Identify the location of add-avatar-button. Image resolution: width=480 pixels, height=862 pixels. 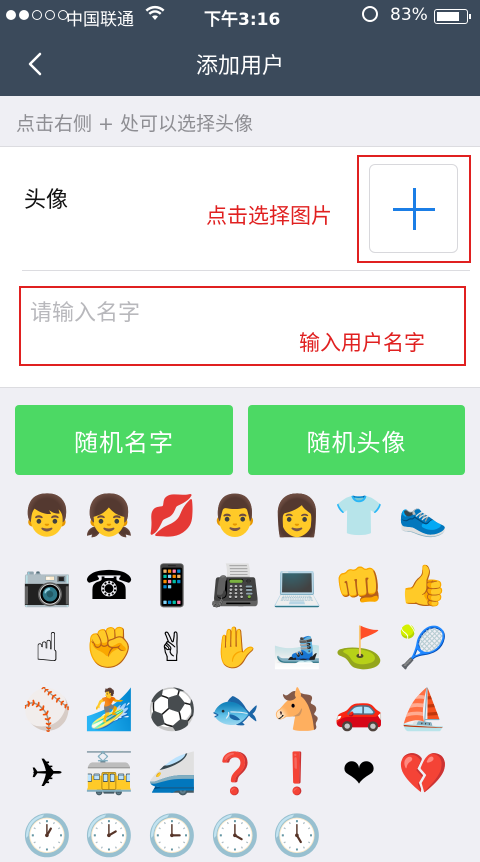
(413, 208).